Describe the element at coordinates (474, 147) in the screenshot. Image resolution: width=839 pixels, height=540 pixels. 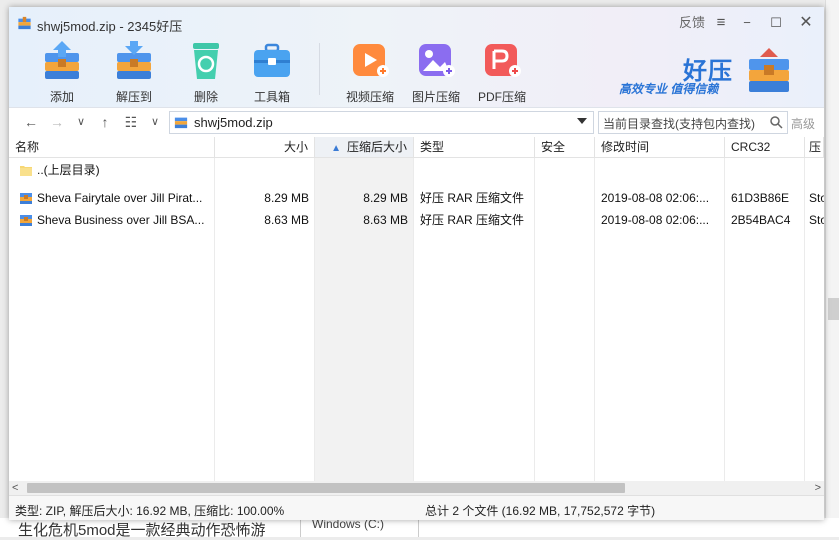
I see `column-header-type: 类型` at that location.